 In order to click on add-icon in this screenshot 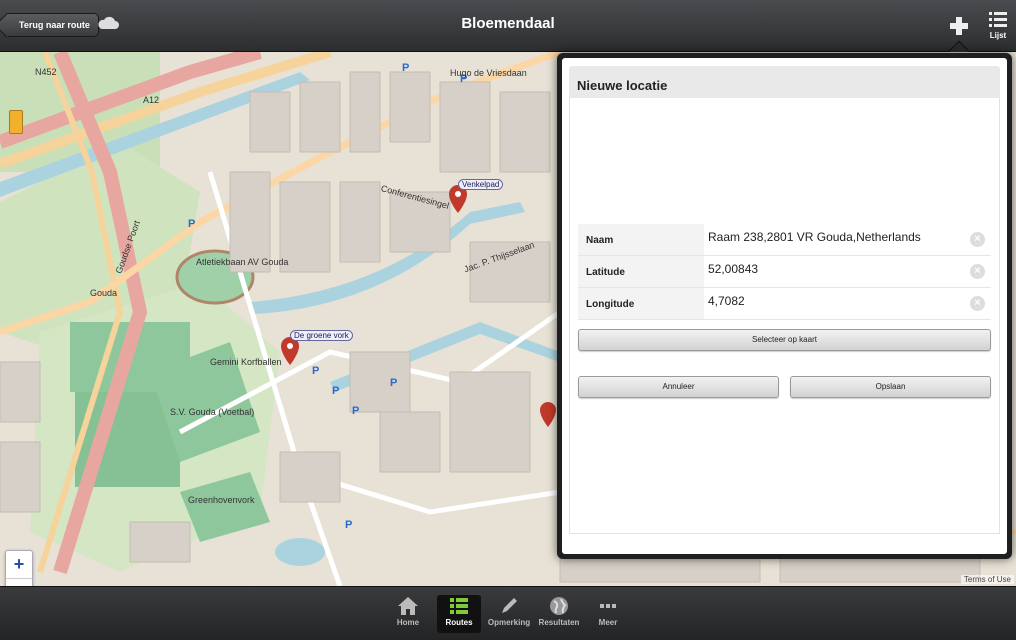, I will do `click(959, 26)`.